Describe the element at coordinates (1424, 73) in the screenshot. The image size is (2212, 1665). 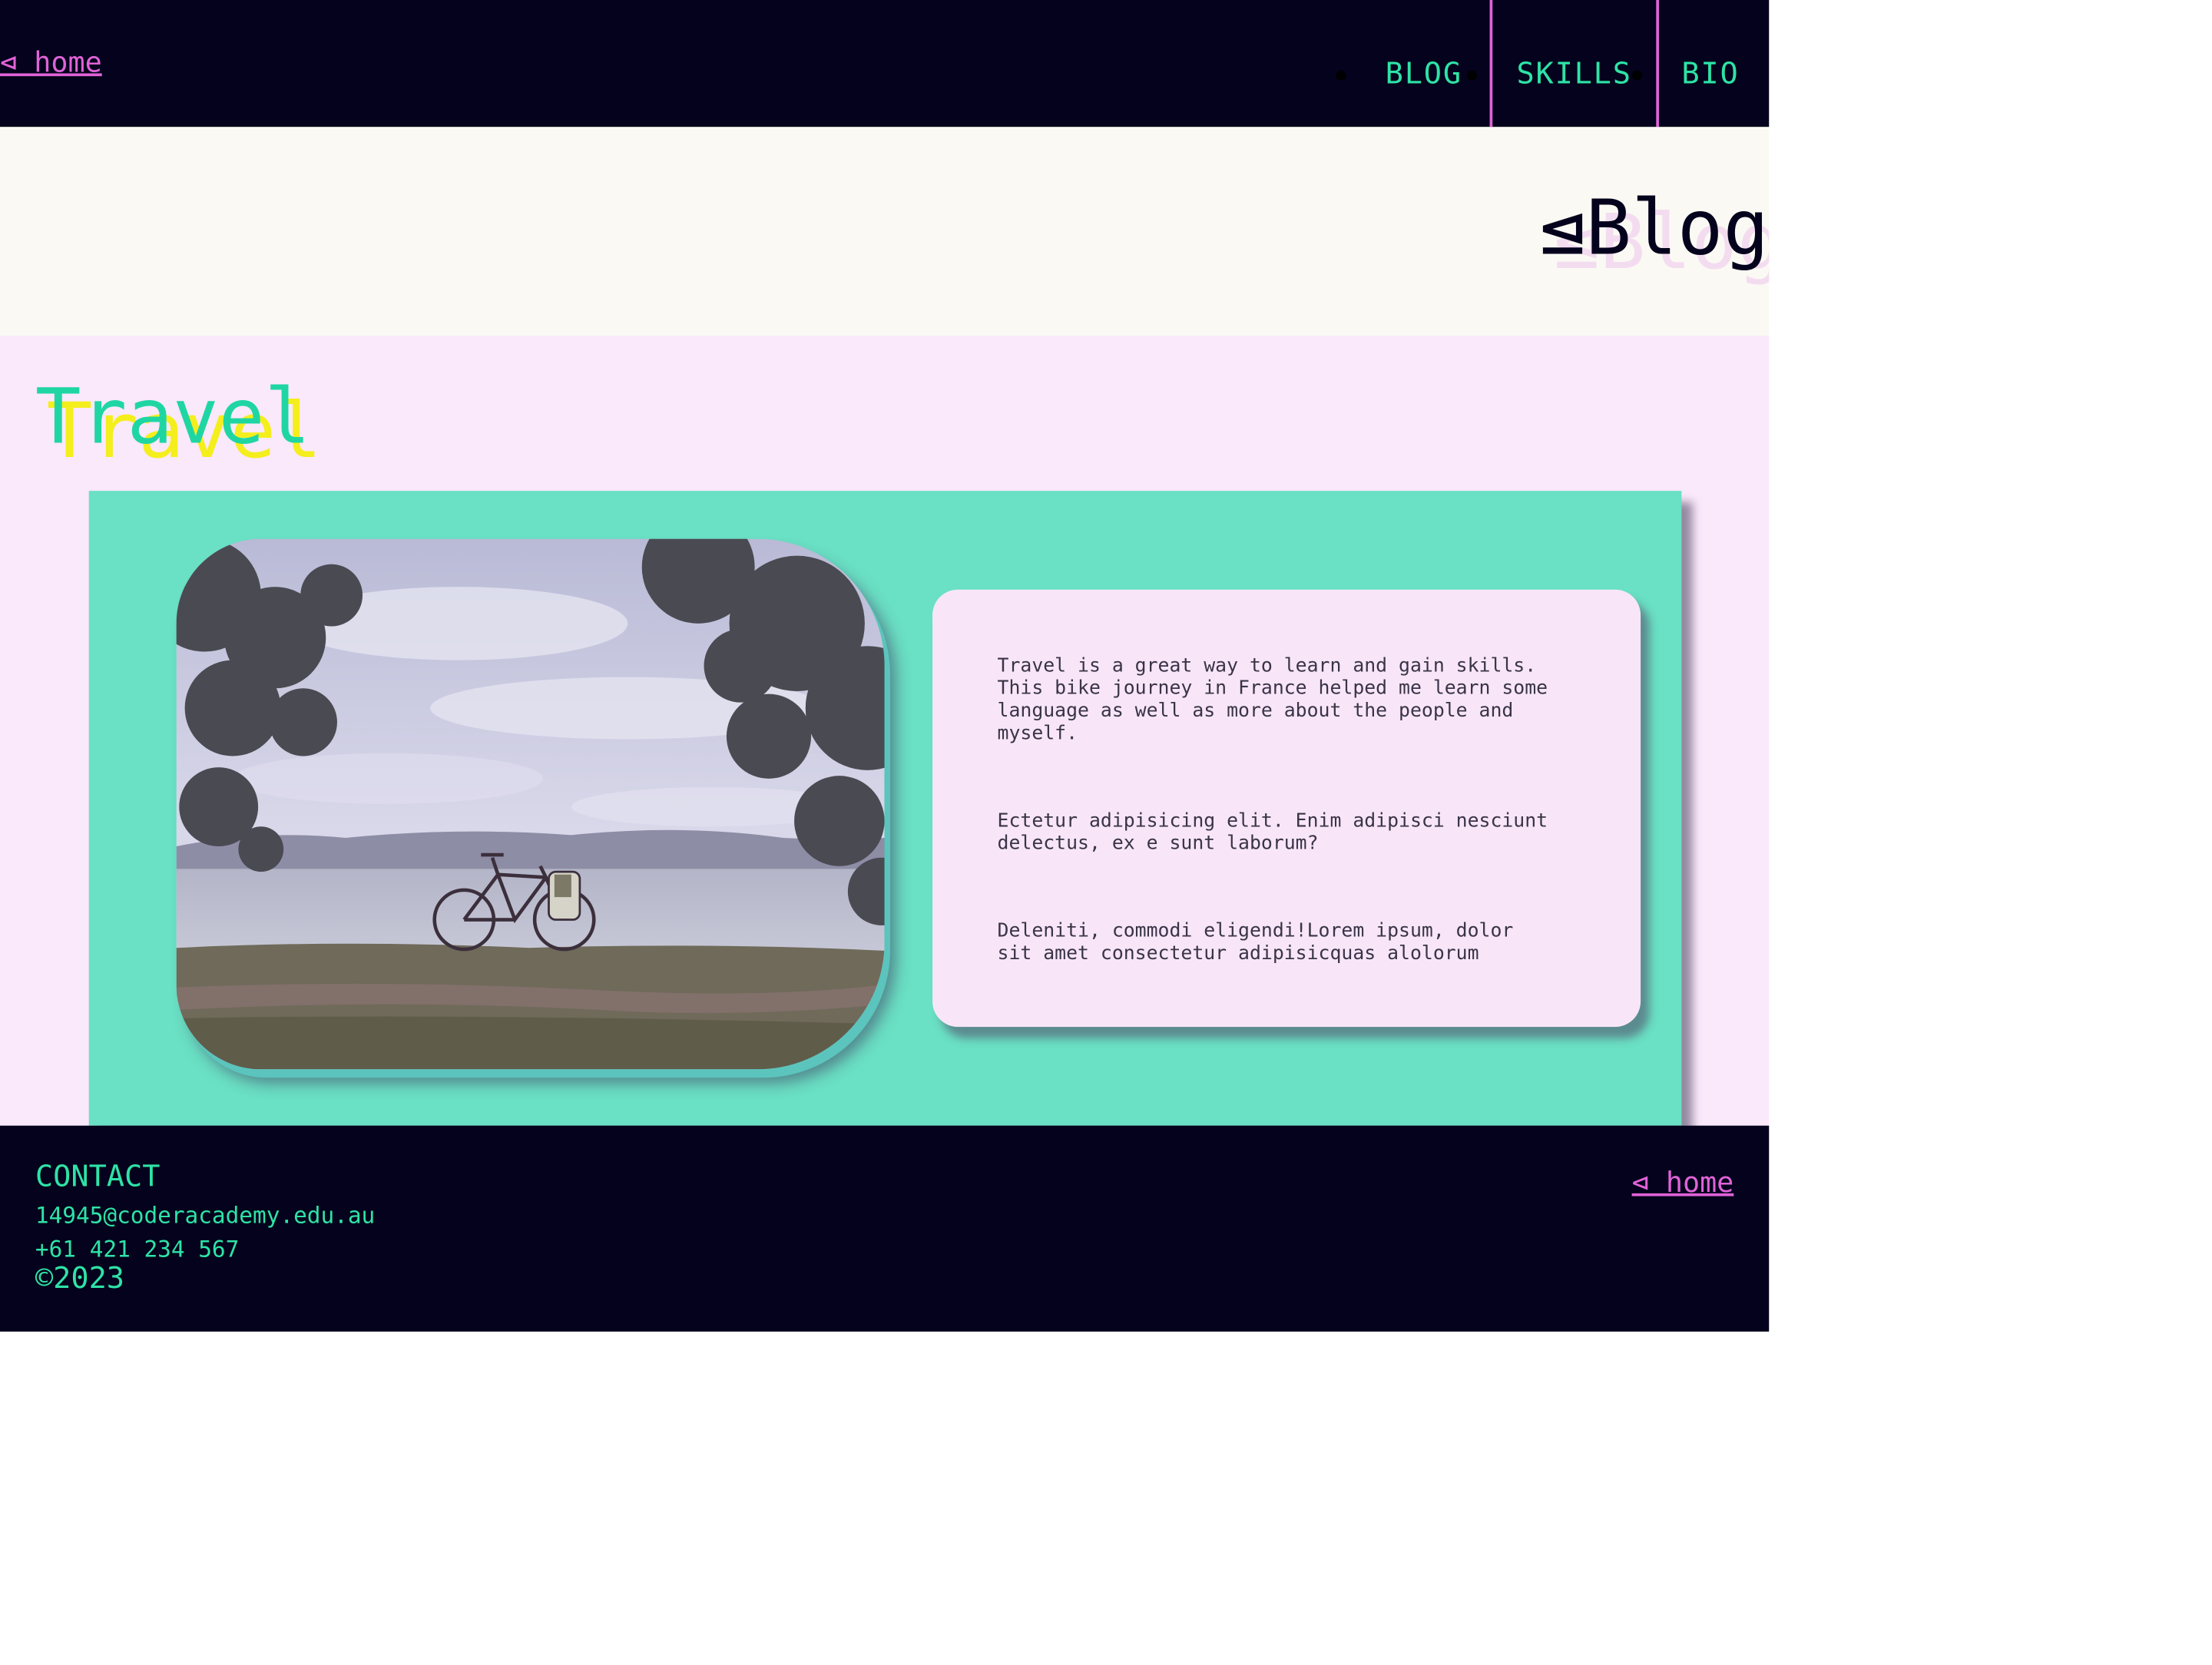
I see `nav-item-blog: BLOG` at that location.